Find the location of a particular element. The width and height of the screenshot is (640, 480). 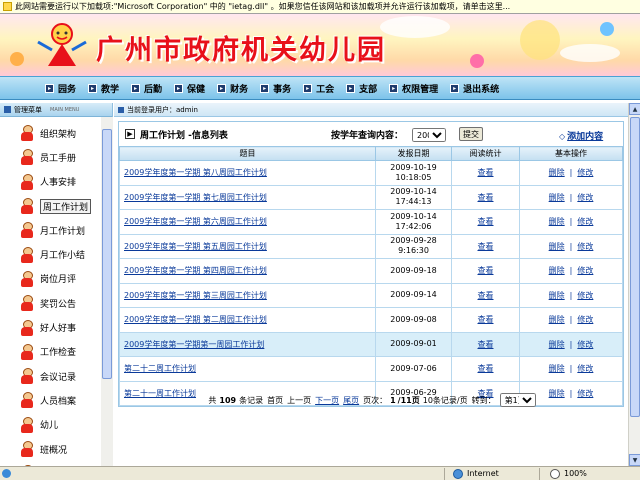

total-suffix: 条记录 is located at coordinates (251, 400).